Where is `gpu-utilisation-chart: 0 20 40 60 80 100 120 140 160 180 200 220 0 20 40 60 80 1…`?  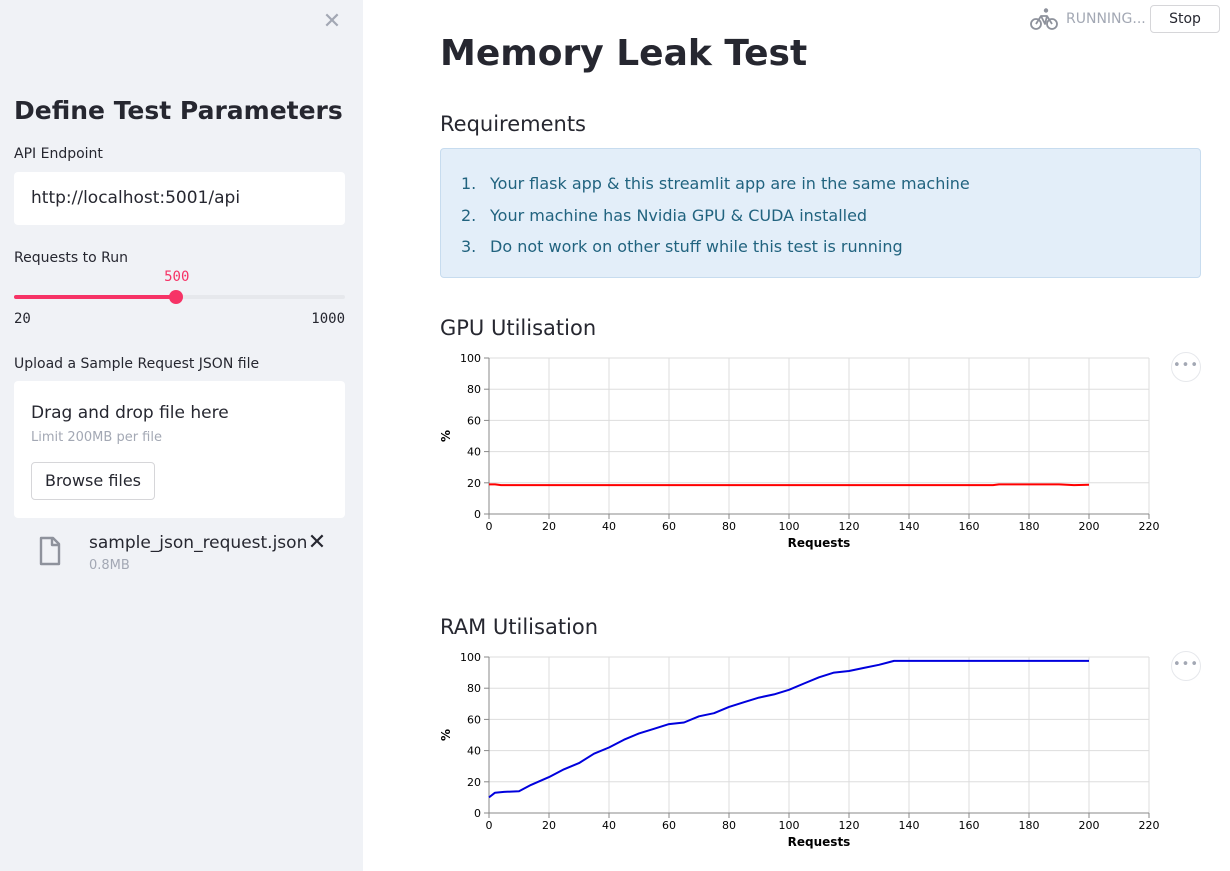 gpu-utilisation-chart: 0 20 40 60 80 100 120 140 160 180 200 220 0 20 40 60 80 1… is located at coordinates (799, 451).